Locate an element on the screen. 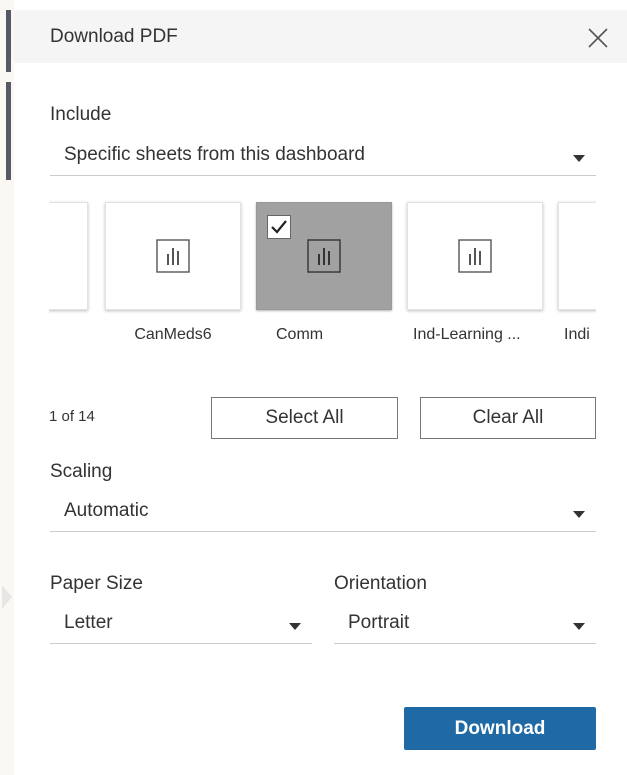 The height and width of the screenshot is (775, 627). close-button is located at coordinates (598, 38).